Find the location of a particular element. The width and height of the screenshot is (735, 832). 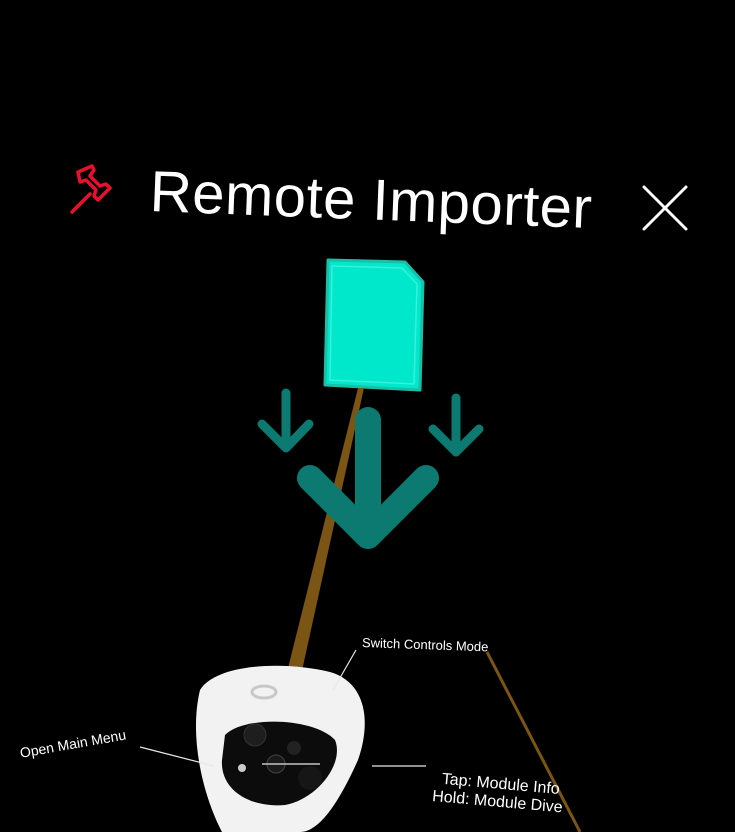

arrow-down-icon is located at coordinates (370, 468).